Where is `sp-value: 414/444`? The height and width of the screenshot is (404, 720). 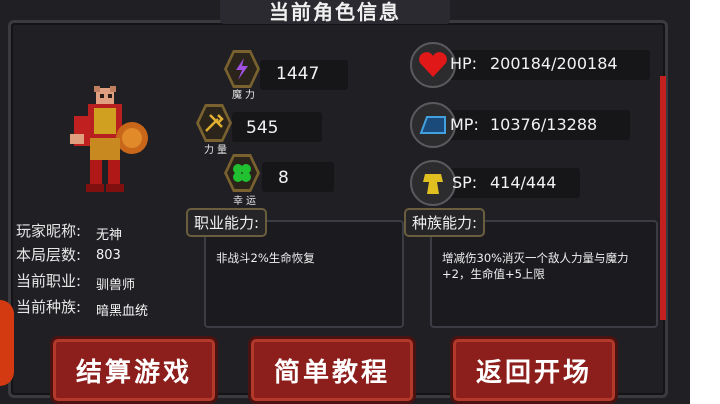
sp-value: 414/444 is located at coordinates (523, 182).